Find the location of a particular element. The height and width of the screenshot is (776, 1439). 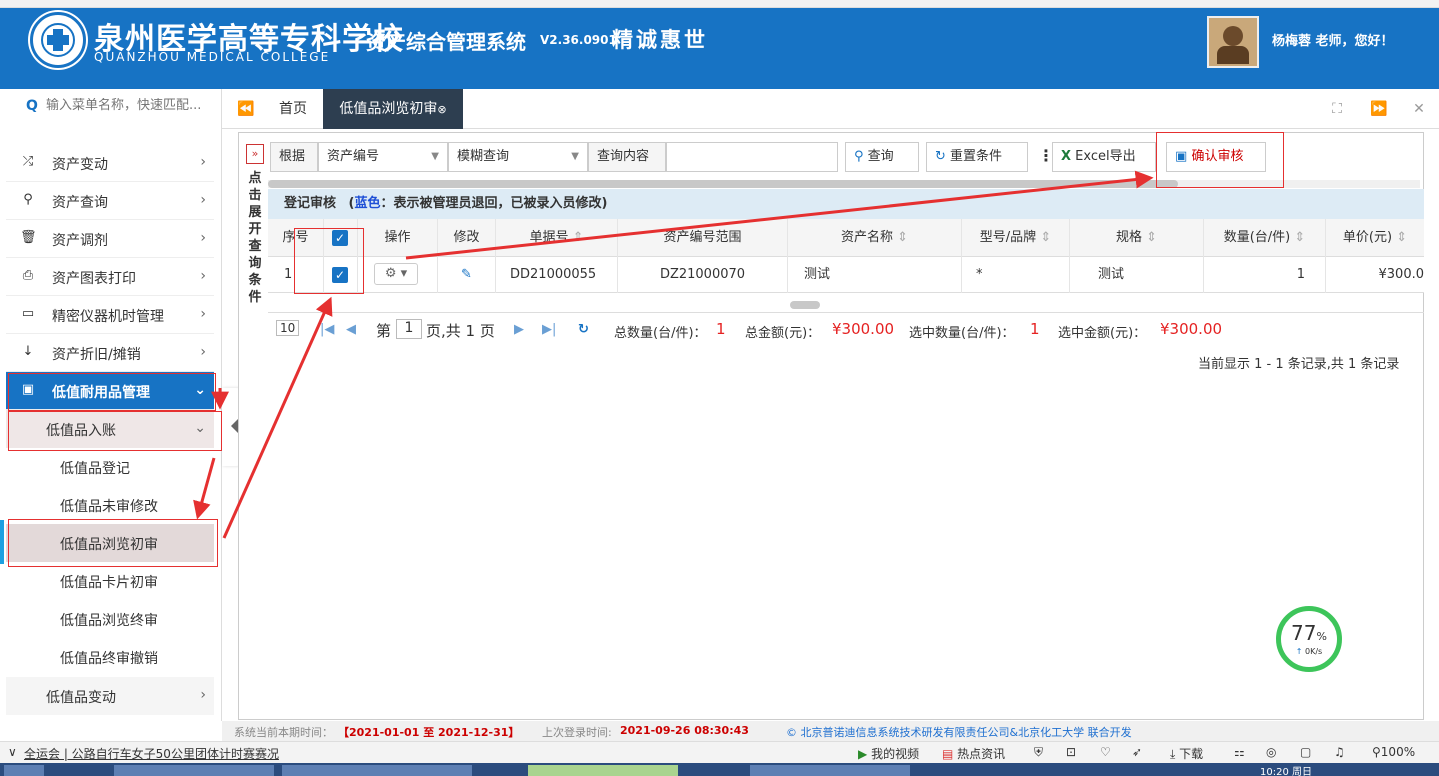

monitor-icon: ▭ is located at coordinates (28, 313).